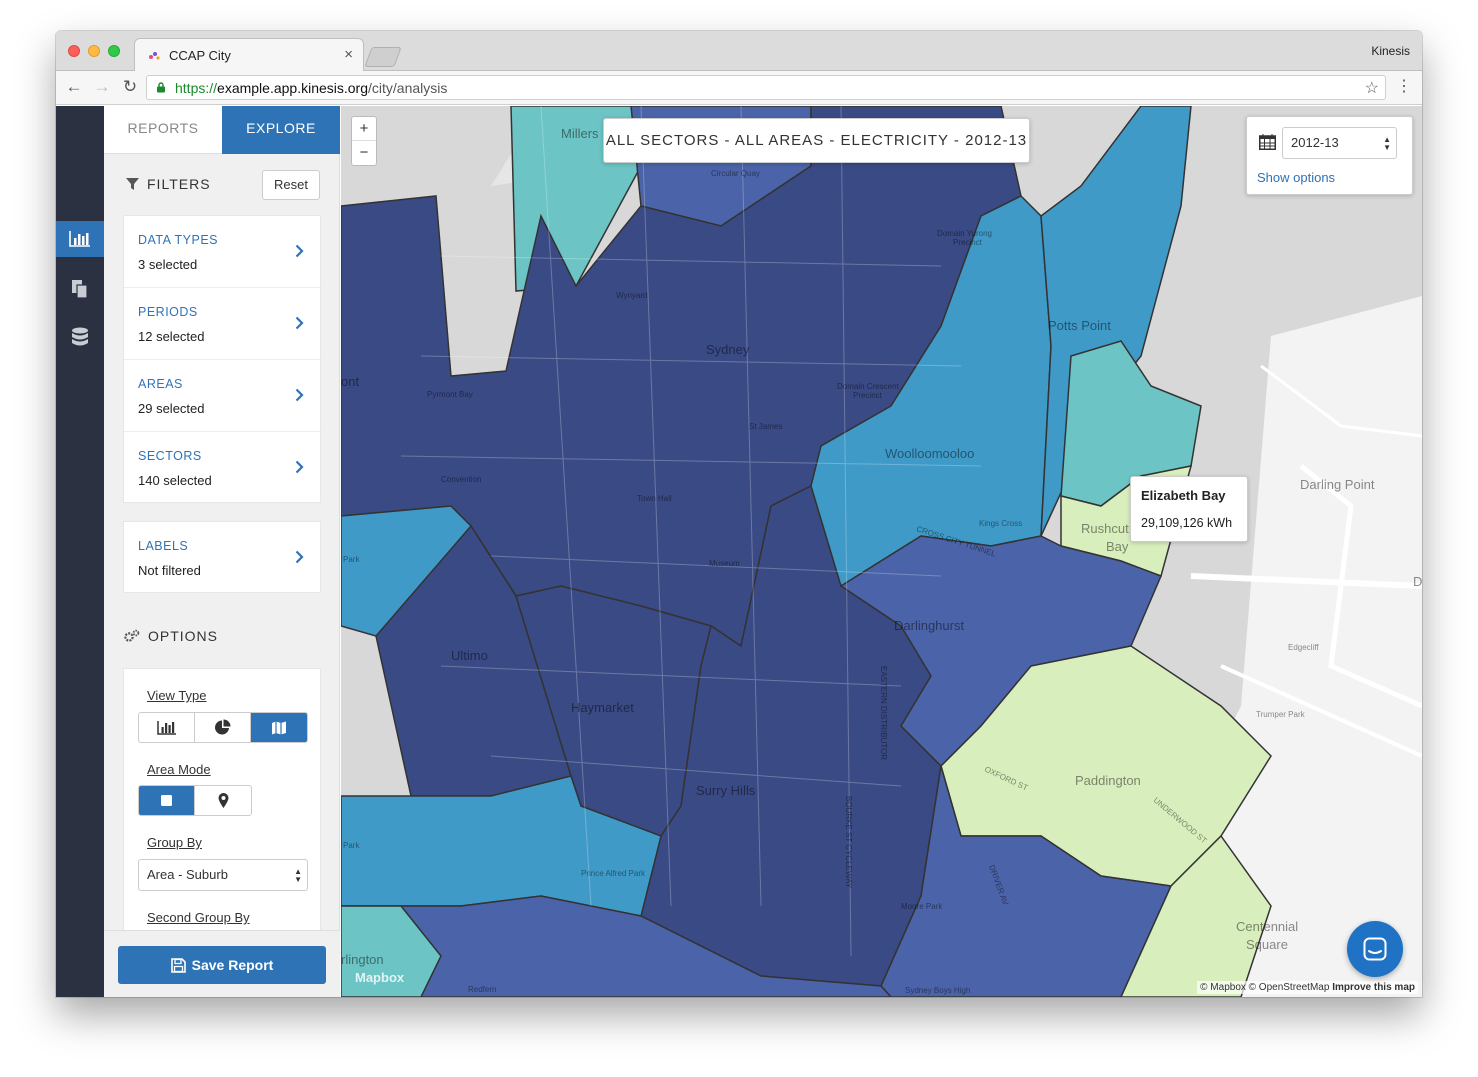 This screenshot has width=1478, height=1077. I want to click on zoom-control: + −, so click(364, 141).